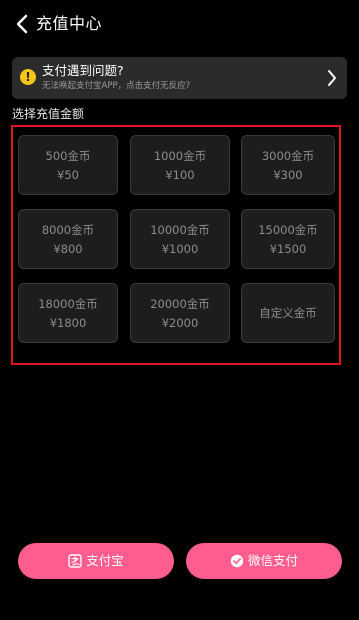 This screenshot has width=359, height=620. What do you see at coordinates (68, 323) in the screenshot?
I see `option-price: ¥1800` at bounding box center [68, 323].